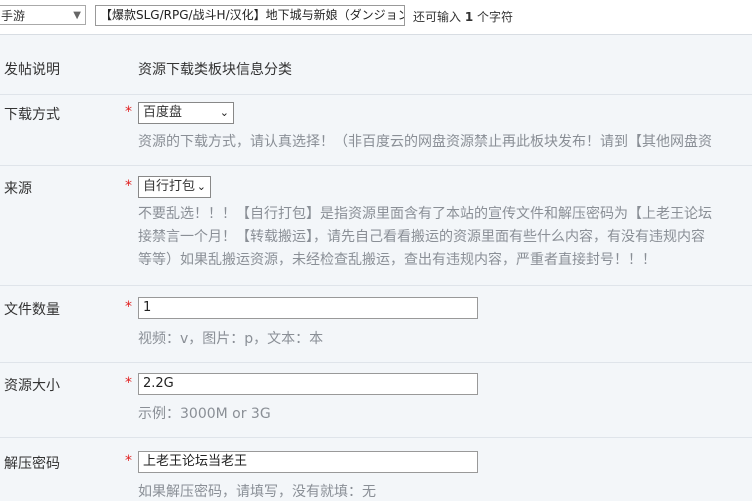 The height and width of the screenshot is (501, 752). Describe the element at coordinates (495, 17) in the screenshot. I see `remain-suffix: 个字符` at that location.